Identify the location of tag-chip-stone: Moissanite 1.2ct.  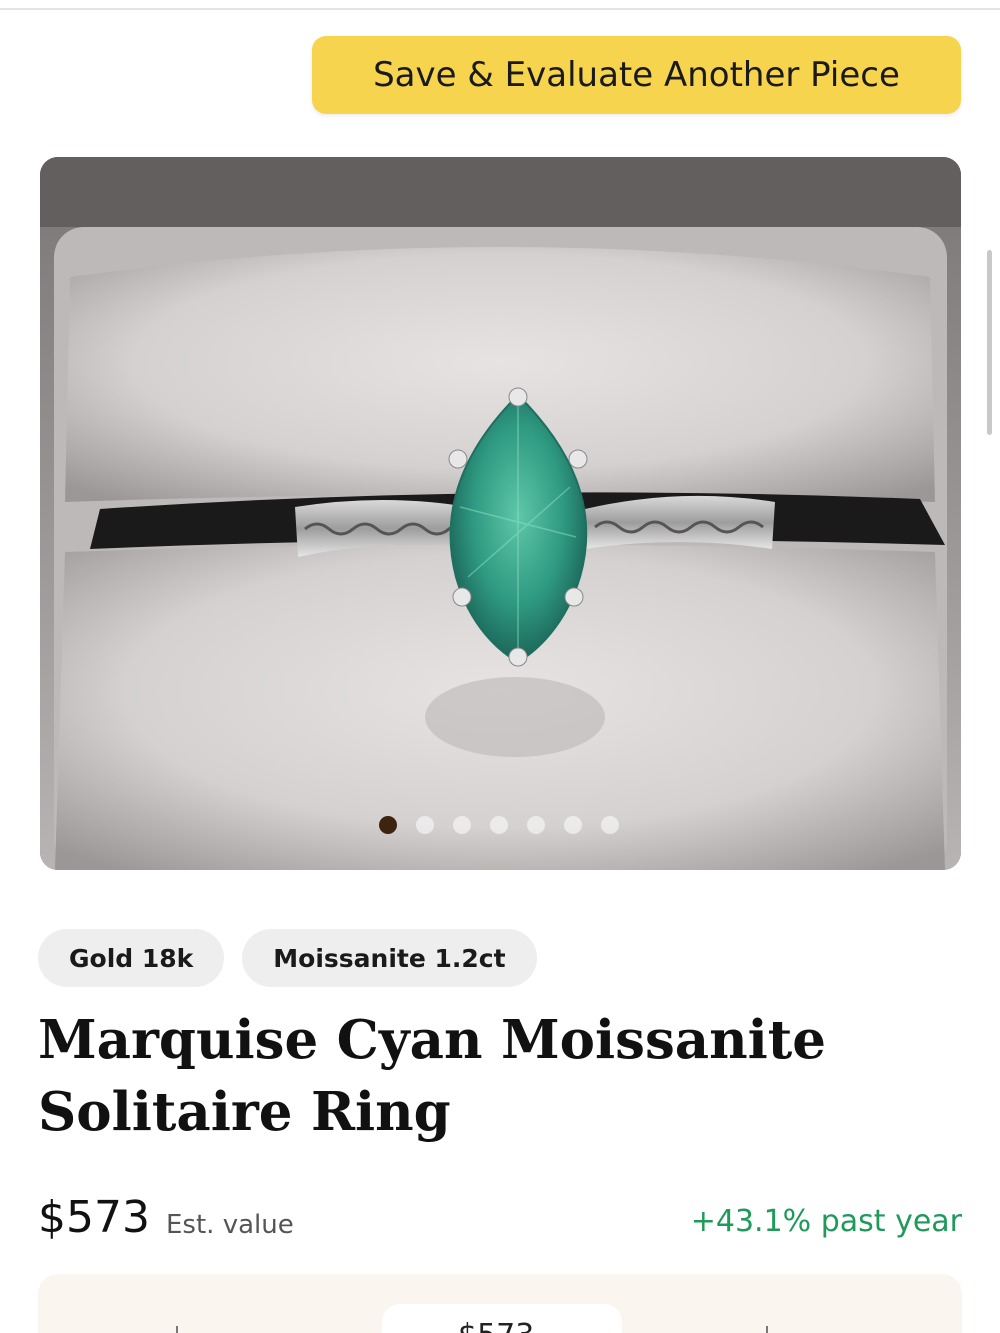
(389, 958).